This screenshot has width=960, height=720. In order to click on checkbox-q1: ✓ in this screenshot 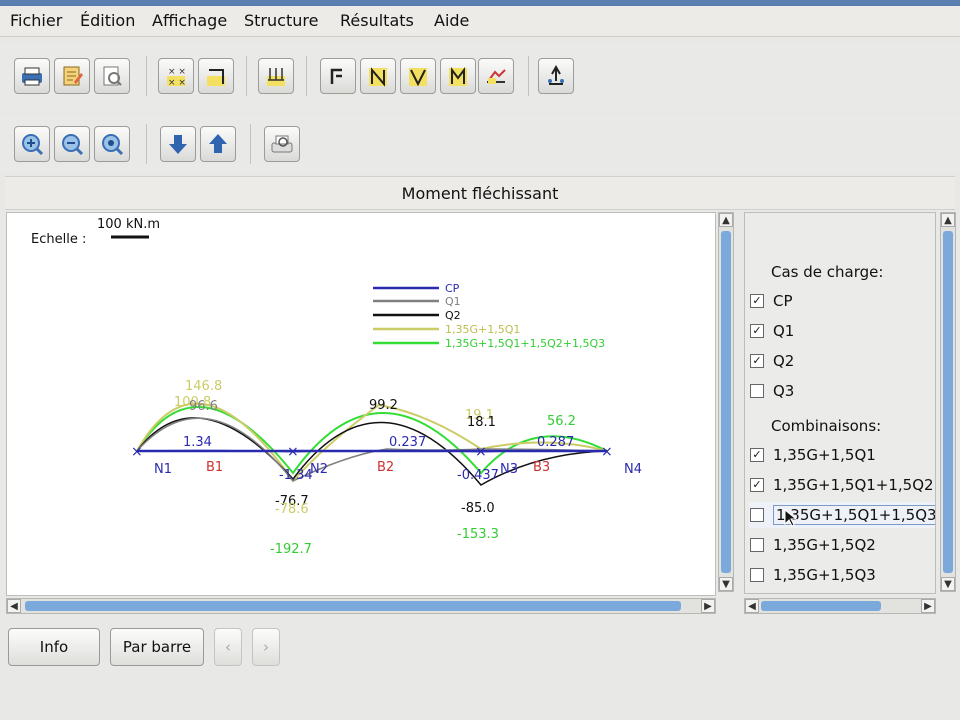, I will do `click(757, 331)`.